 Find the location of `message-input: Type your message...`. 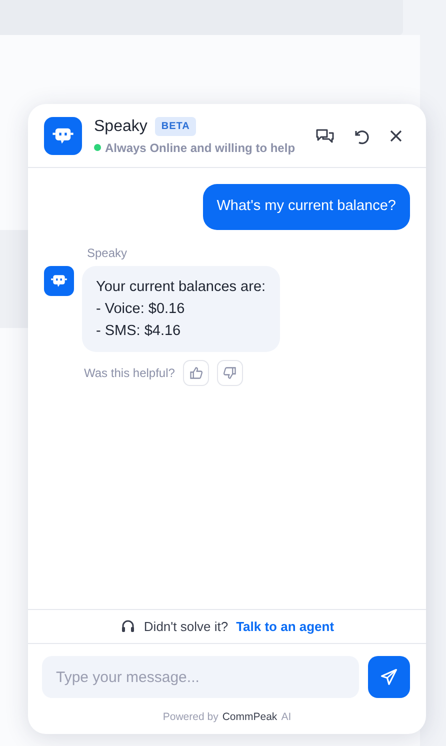

message-input: Type your message... is located at coordinates (200, 677).